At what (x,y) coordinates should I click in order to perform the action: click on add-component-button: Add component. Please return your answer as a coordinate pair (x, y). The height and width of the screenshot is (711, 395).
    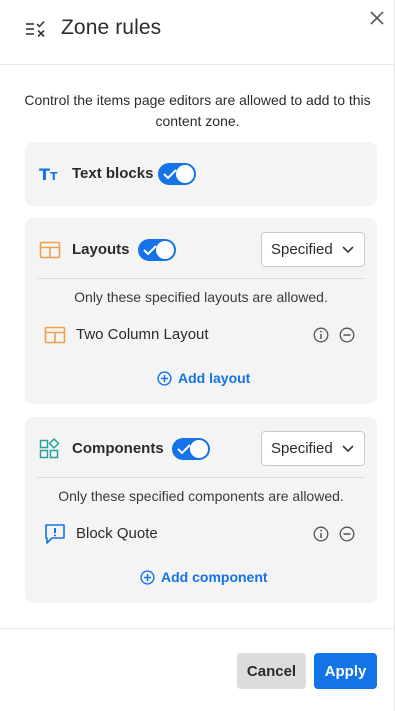
    Looking at the image, I should click on (204, 577).